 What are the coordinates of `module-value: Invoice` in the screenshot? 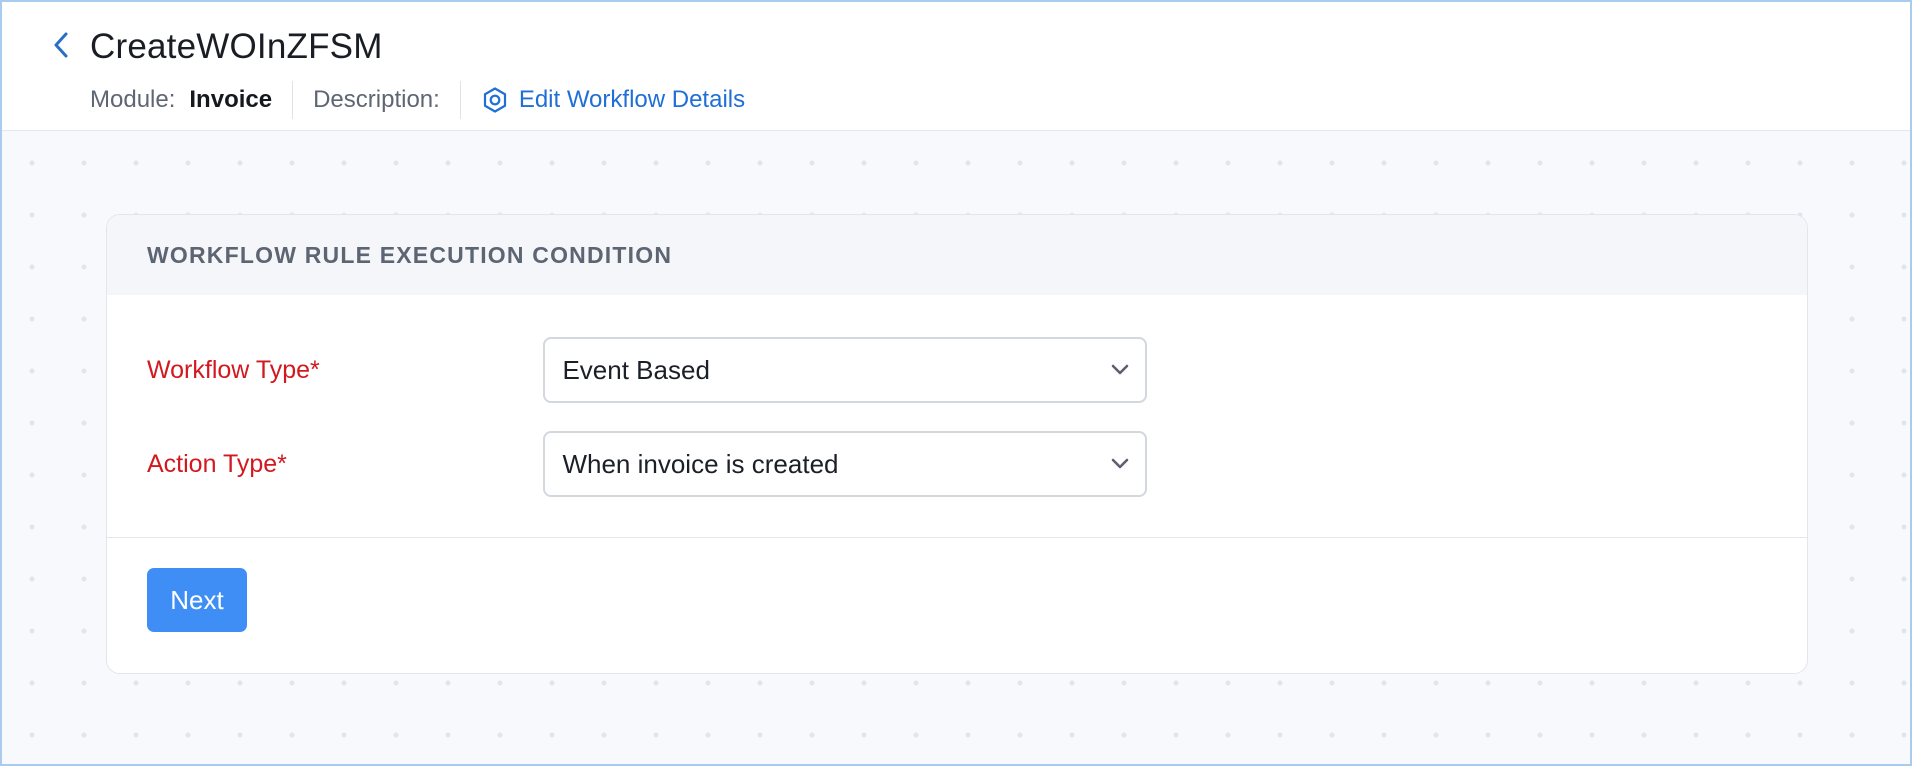 It's located at (231, 99).